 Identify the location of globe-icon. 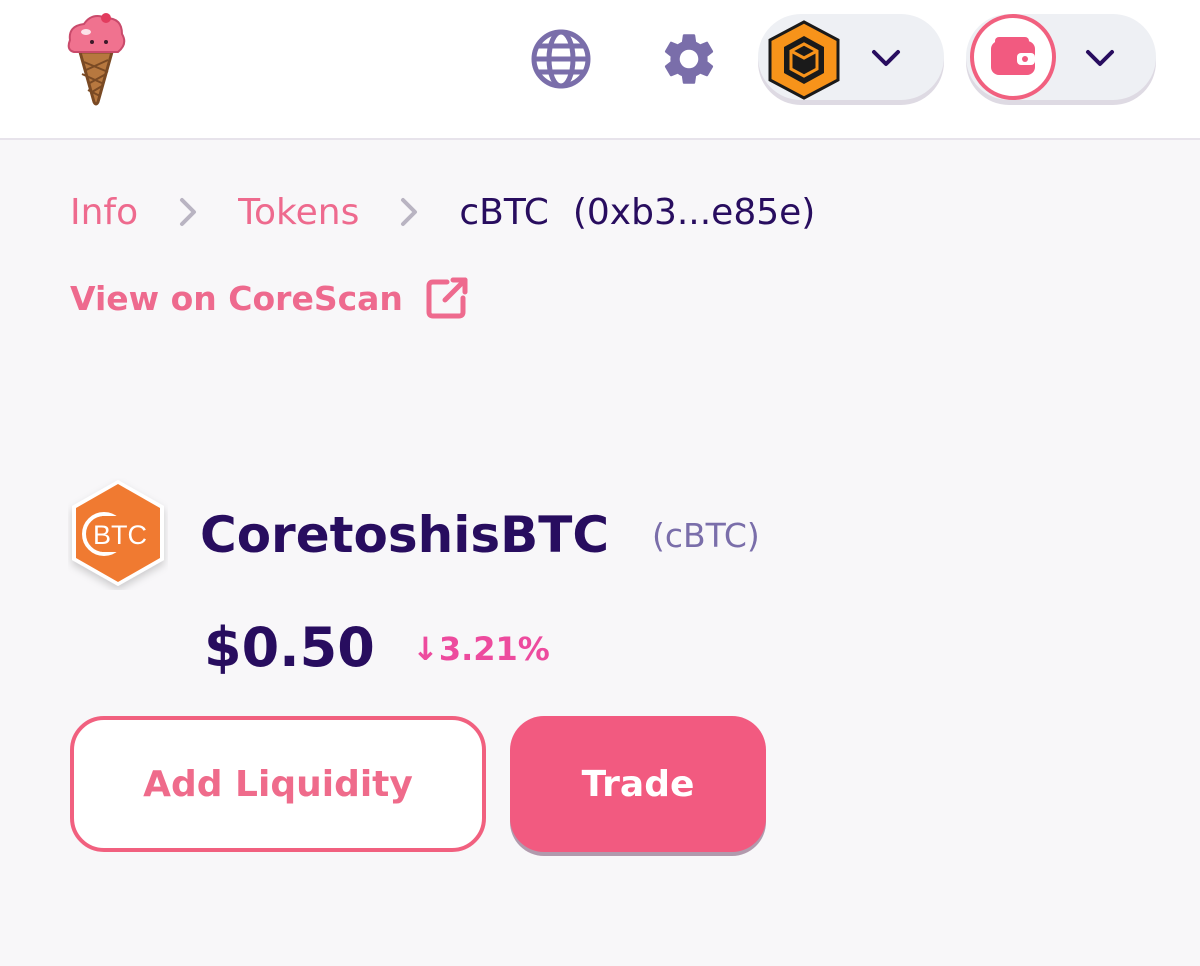
(561, 59).